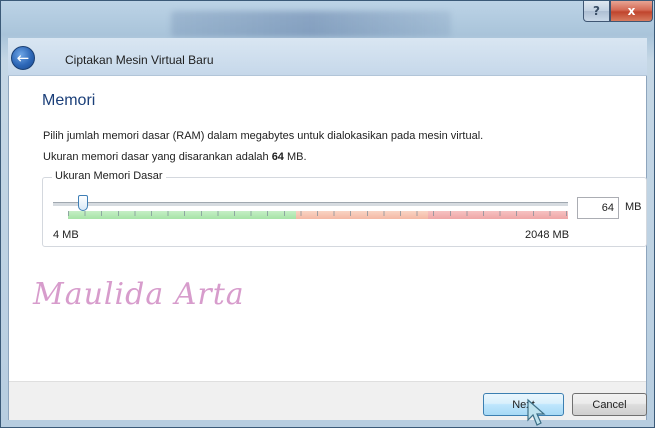 This screenshot has height=428, width=655. What do you see at coordinates (139, 60) in the screenshot?
I see `wizard-title: Ciptakan Mesin Virtual Baru` at bounding box center [139, 60].